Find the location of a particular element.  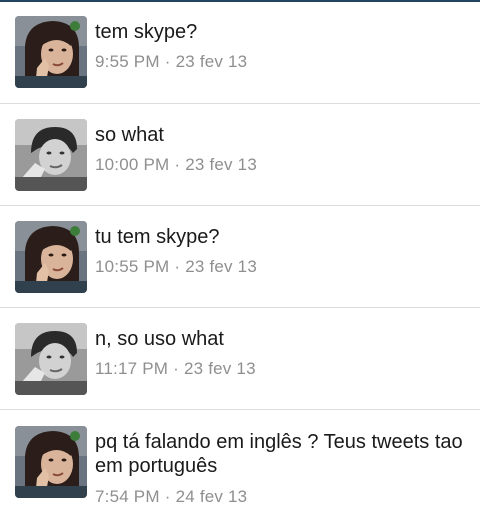

message-text: tu tem skype? is located at coordinates (157, 237).